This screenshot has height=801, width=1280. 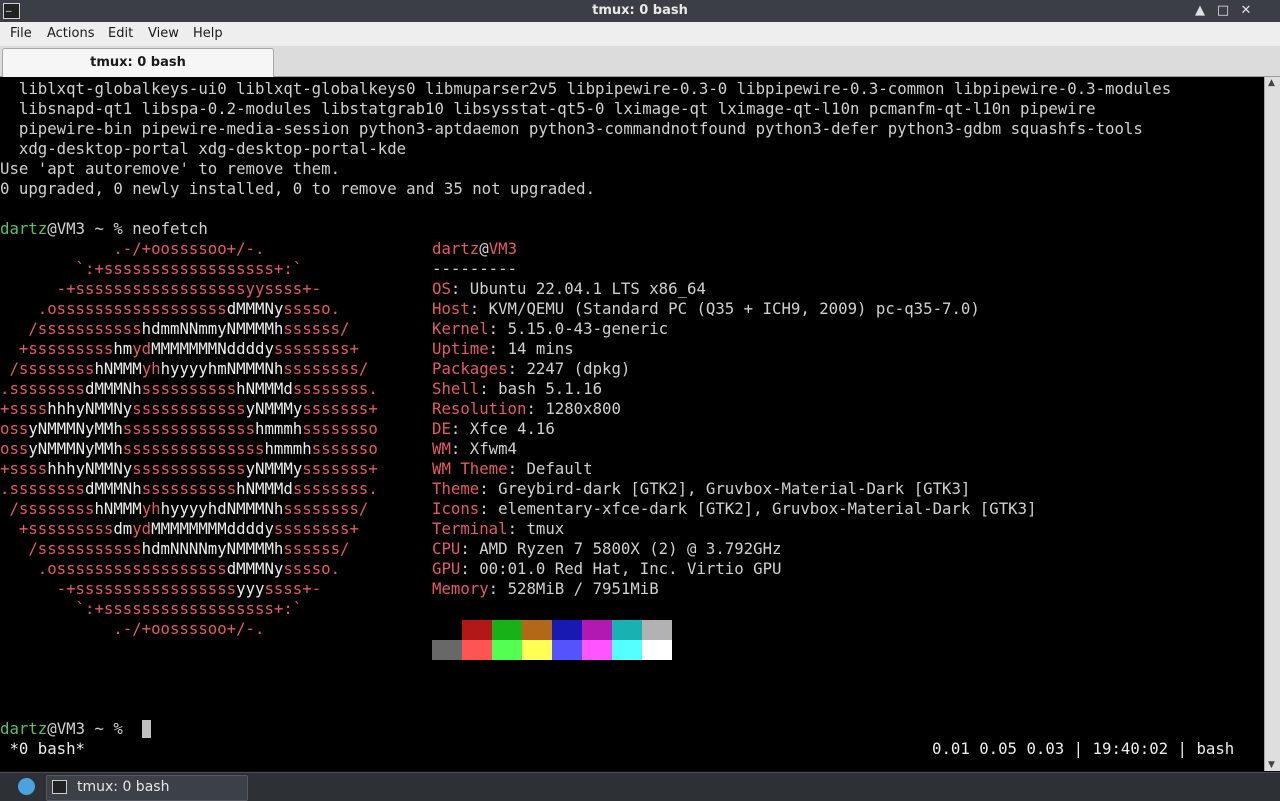 I want to click on prompt-user: dartz, so click(x=24, y=228).